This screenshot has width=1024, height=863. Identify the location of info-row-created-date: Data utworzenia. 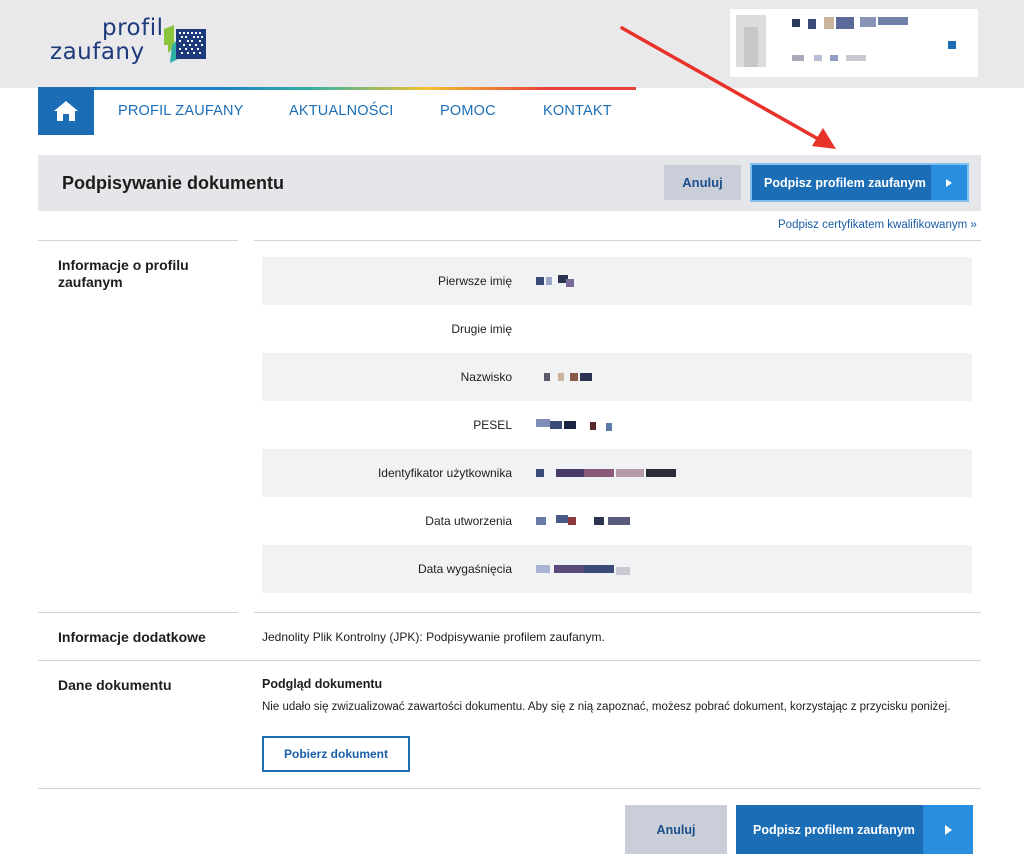
(617, 521).